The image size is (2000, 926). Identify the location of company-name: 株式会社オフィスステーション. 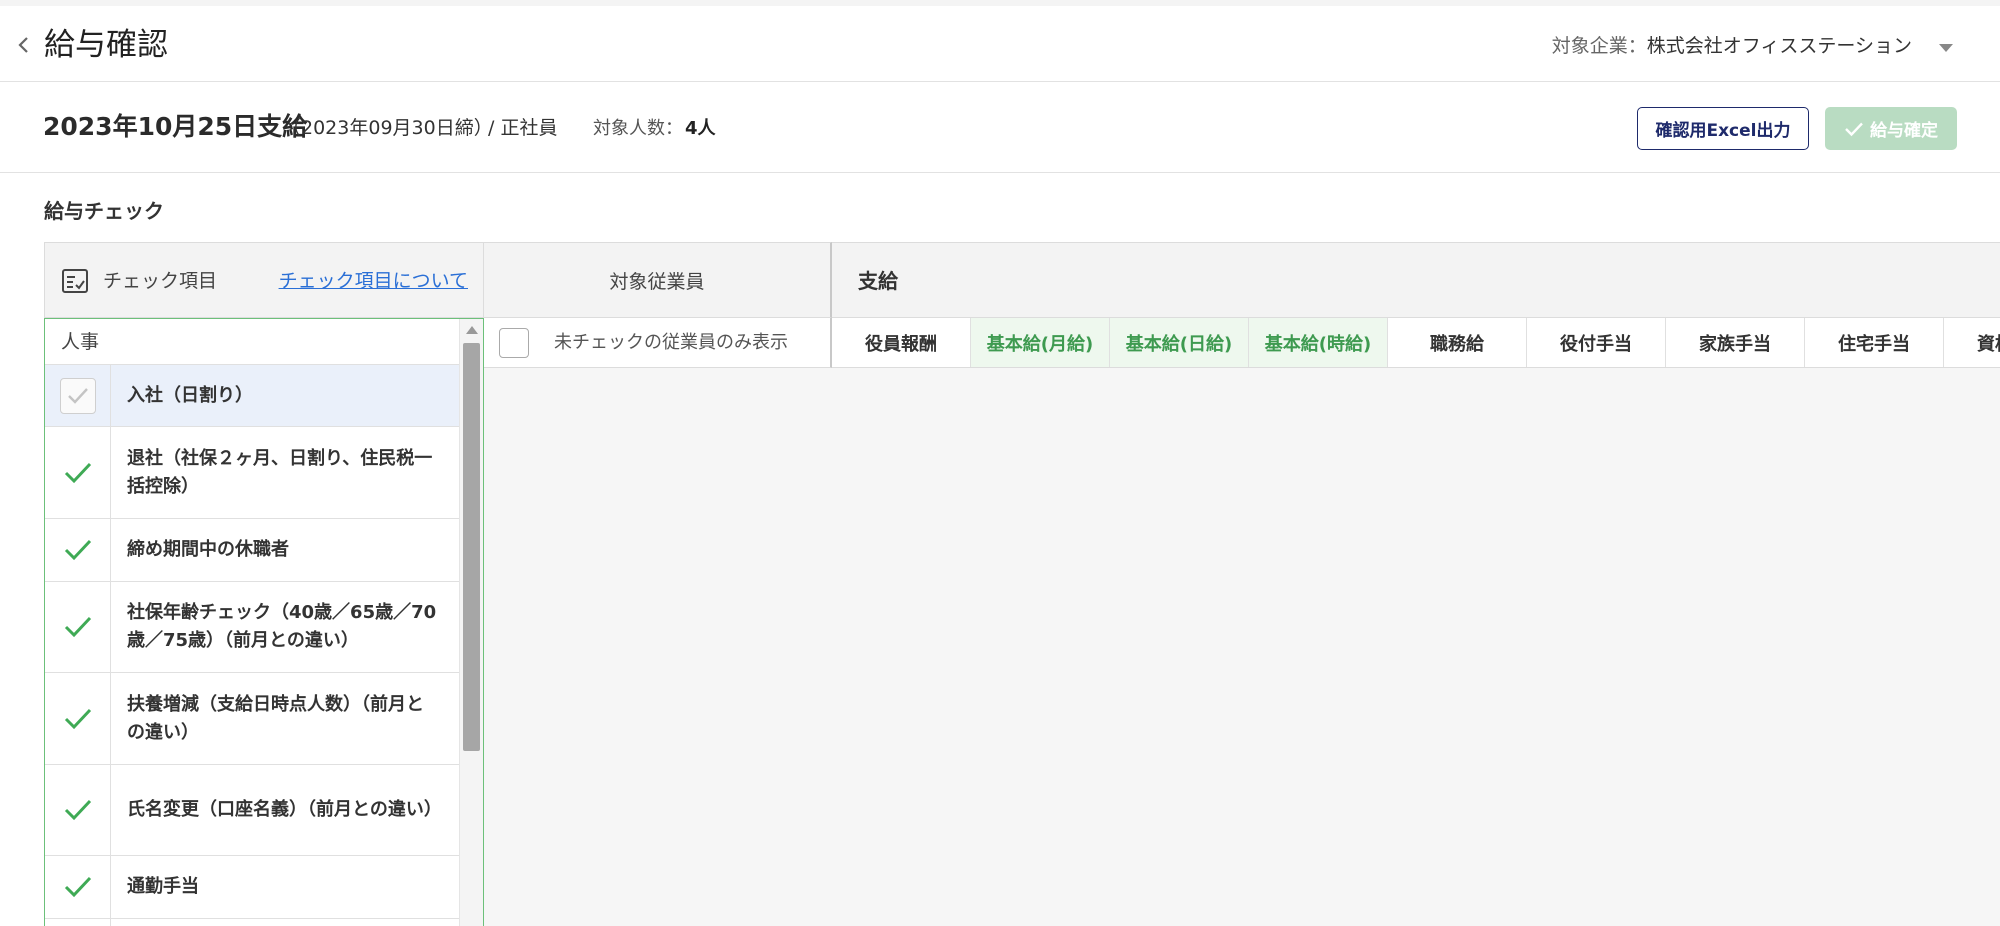
(1779, 46).